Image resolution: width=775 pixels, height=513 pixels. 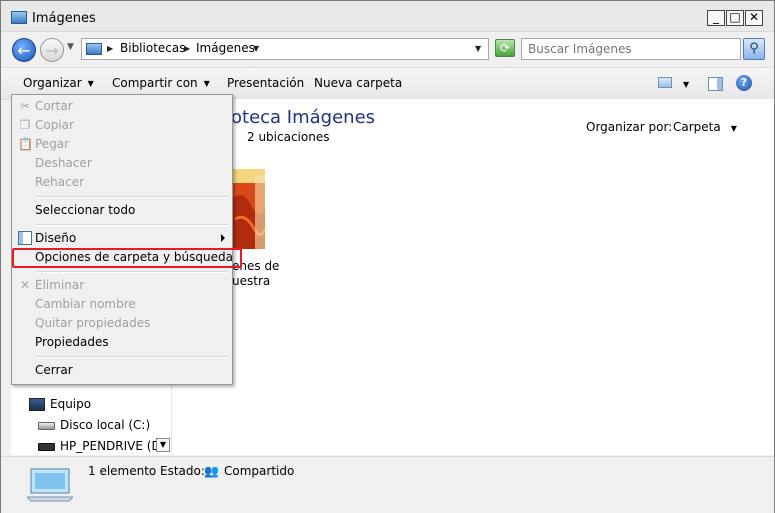 What do you see at coordinates (122, 125) in the screenshot?
I see `menu-item-copy: ❐ Copiar` at bounding box center [122, 125].